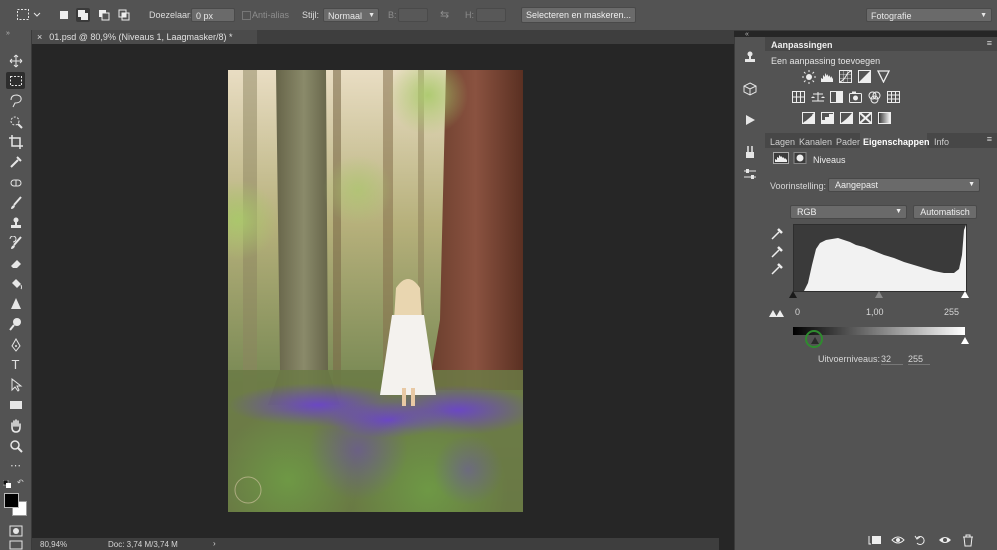 The width and height of the screenshot is (997, 550). Describe the element at coordinates (777, 269) in the screenshot. I see `white-point-eyedropper-icon` at that location.